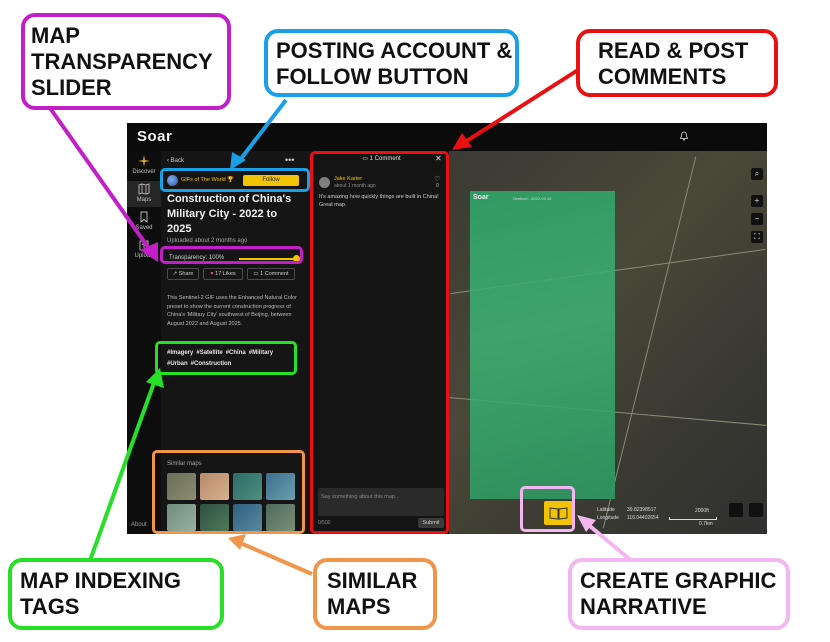 The width and height of the screenshot is (830, 642). What do you see at coordinates (673, 63) in the screenshot?
I see `callout-comments-label: READ & POST COMMENTS` at bounding box center [673, 63].